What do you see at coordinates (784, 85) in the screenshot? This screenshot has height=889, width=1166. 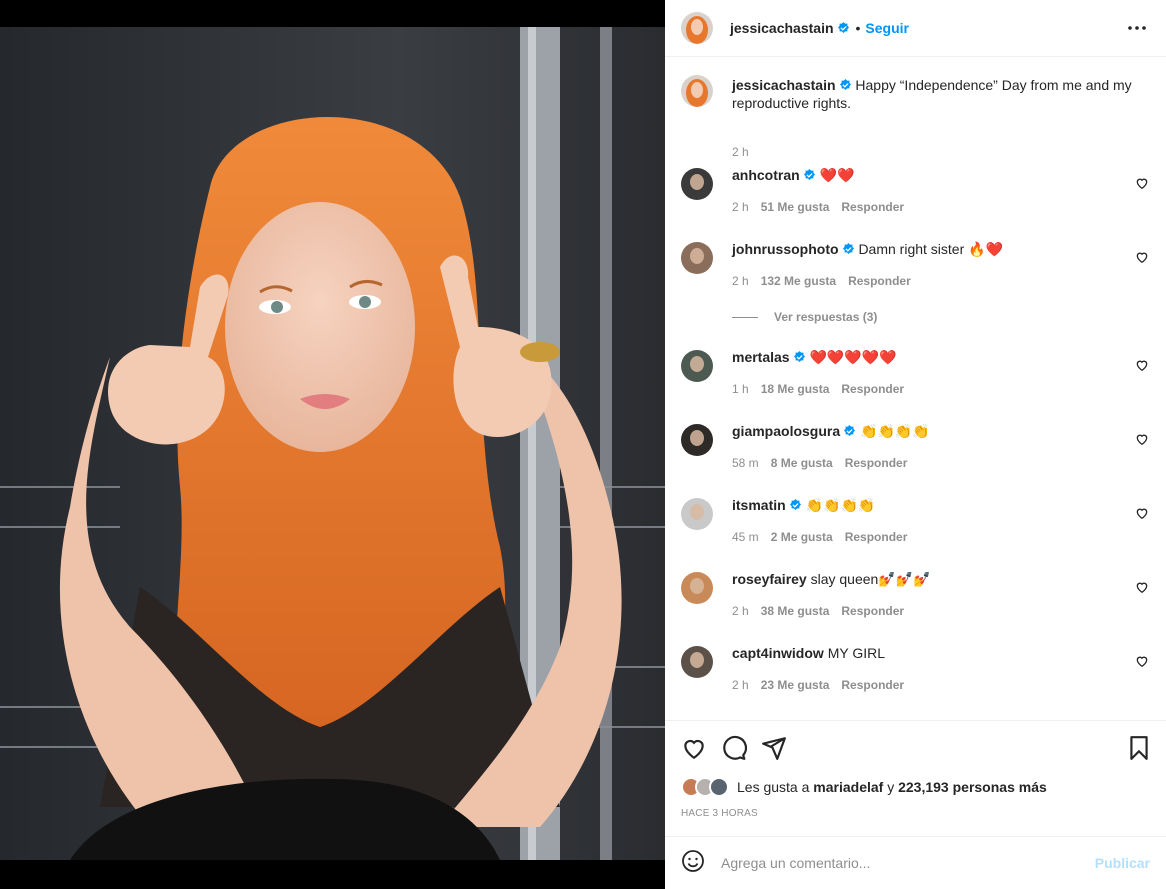 I see `caption-username: jessicachastain` at bounding box center [784, 85].